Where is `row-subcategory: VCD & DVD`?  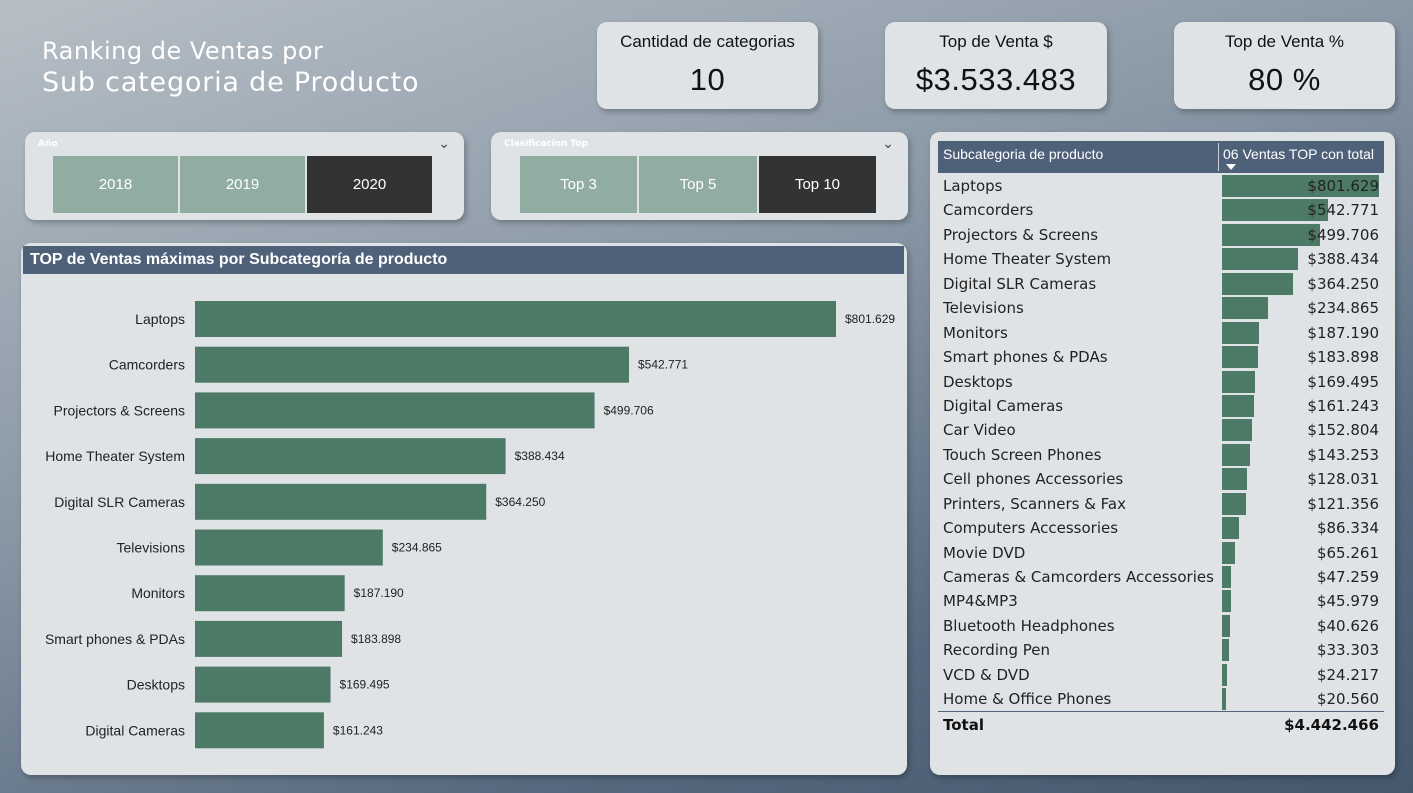 row-subcategory: VCD & DVD is located at coordinates (986, 674).